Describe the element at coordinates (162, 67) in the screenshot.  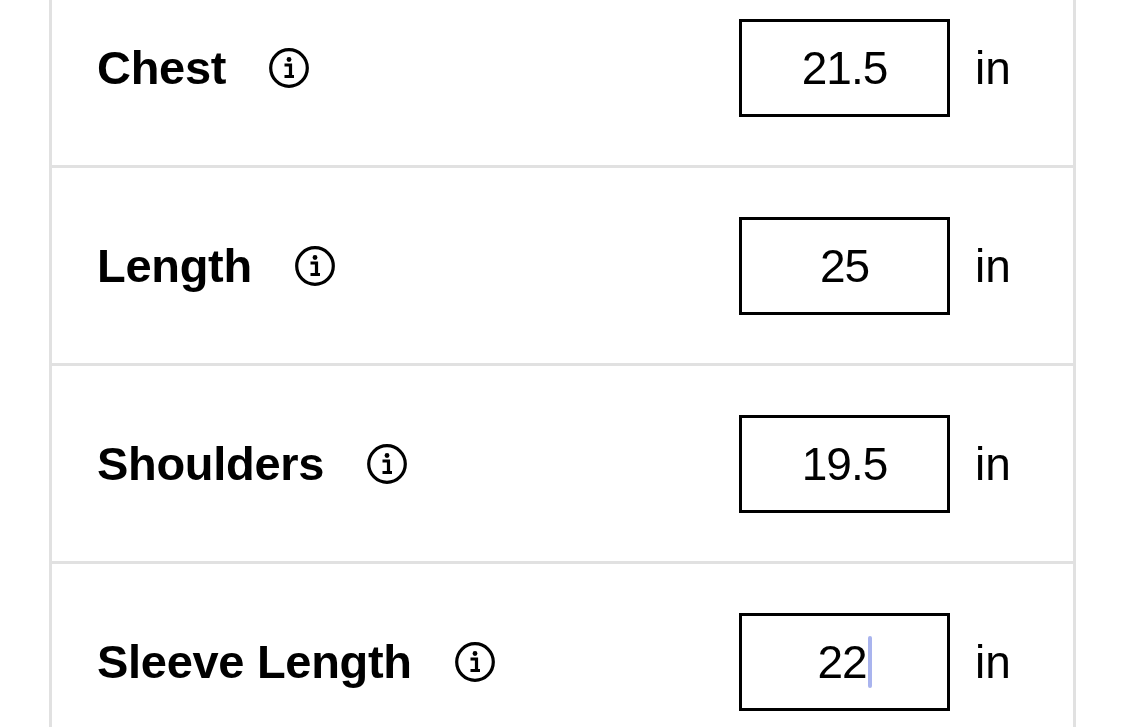
I see `measurement-label: Chest` at that location.